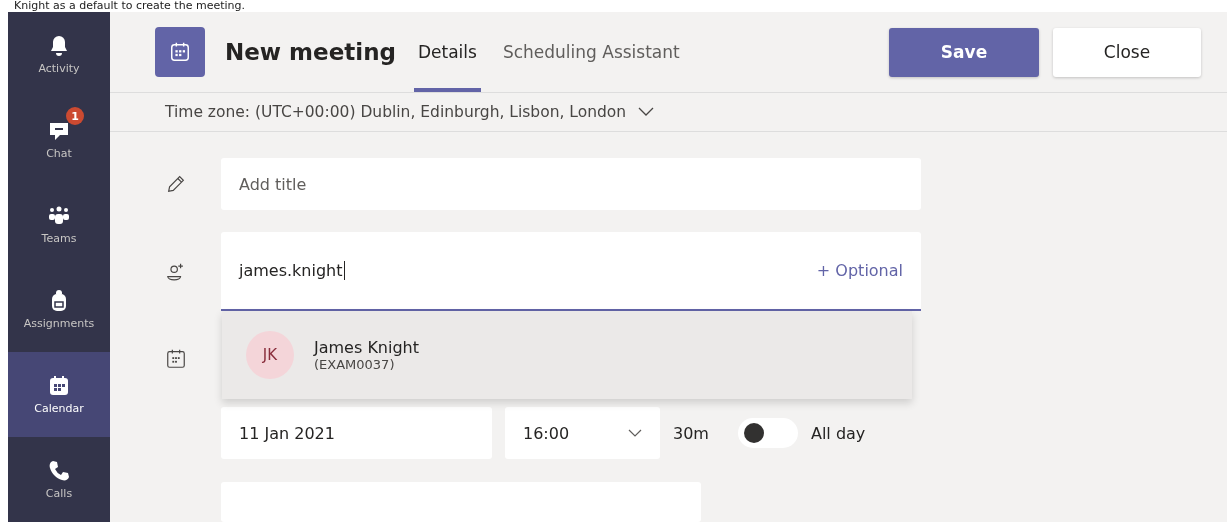 The width and height of the screenshot is (1227, 522). I want to click on sidebar-label: Activity, so click(59, 68).